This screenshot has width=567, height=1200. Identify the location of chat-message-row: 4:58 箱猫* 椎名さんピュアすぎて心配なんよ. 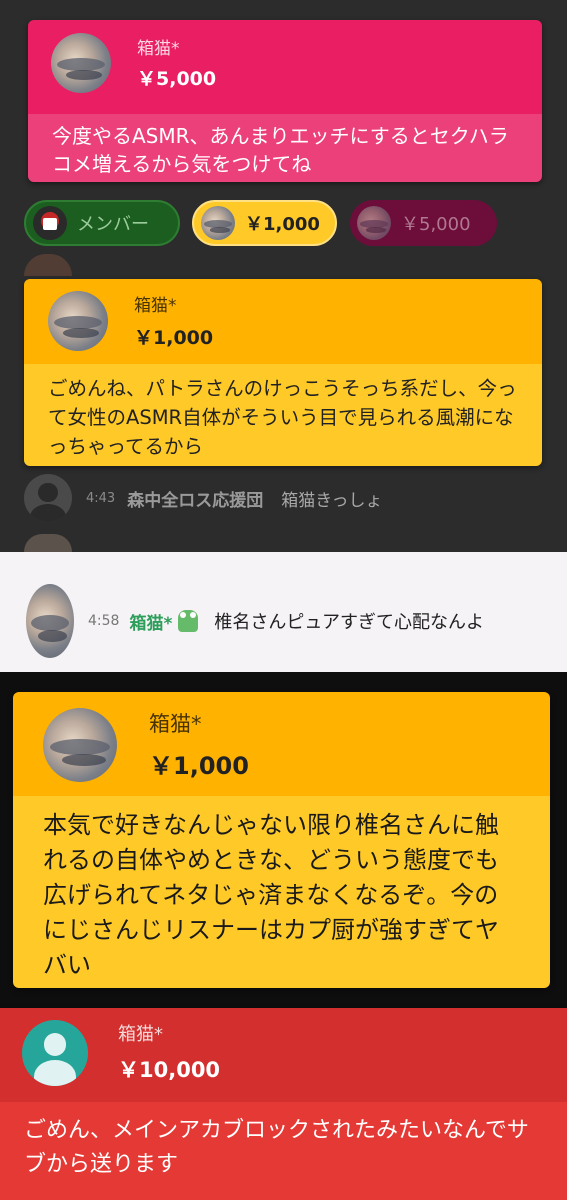
(255, 621).